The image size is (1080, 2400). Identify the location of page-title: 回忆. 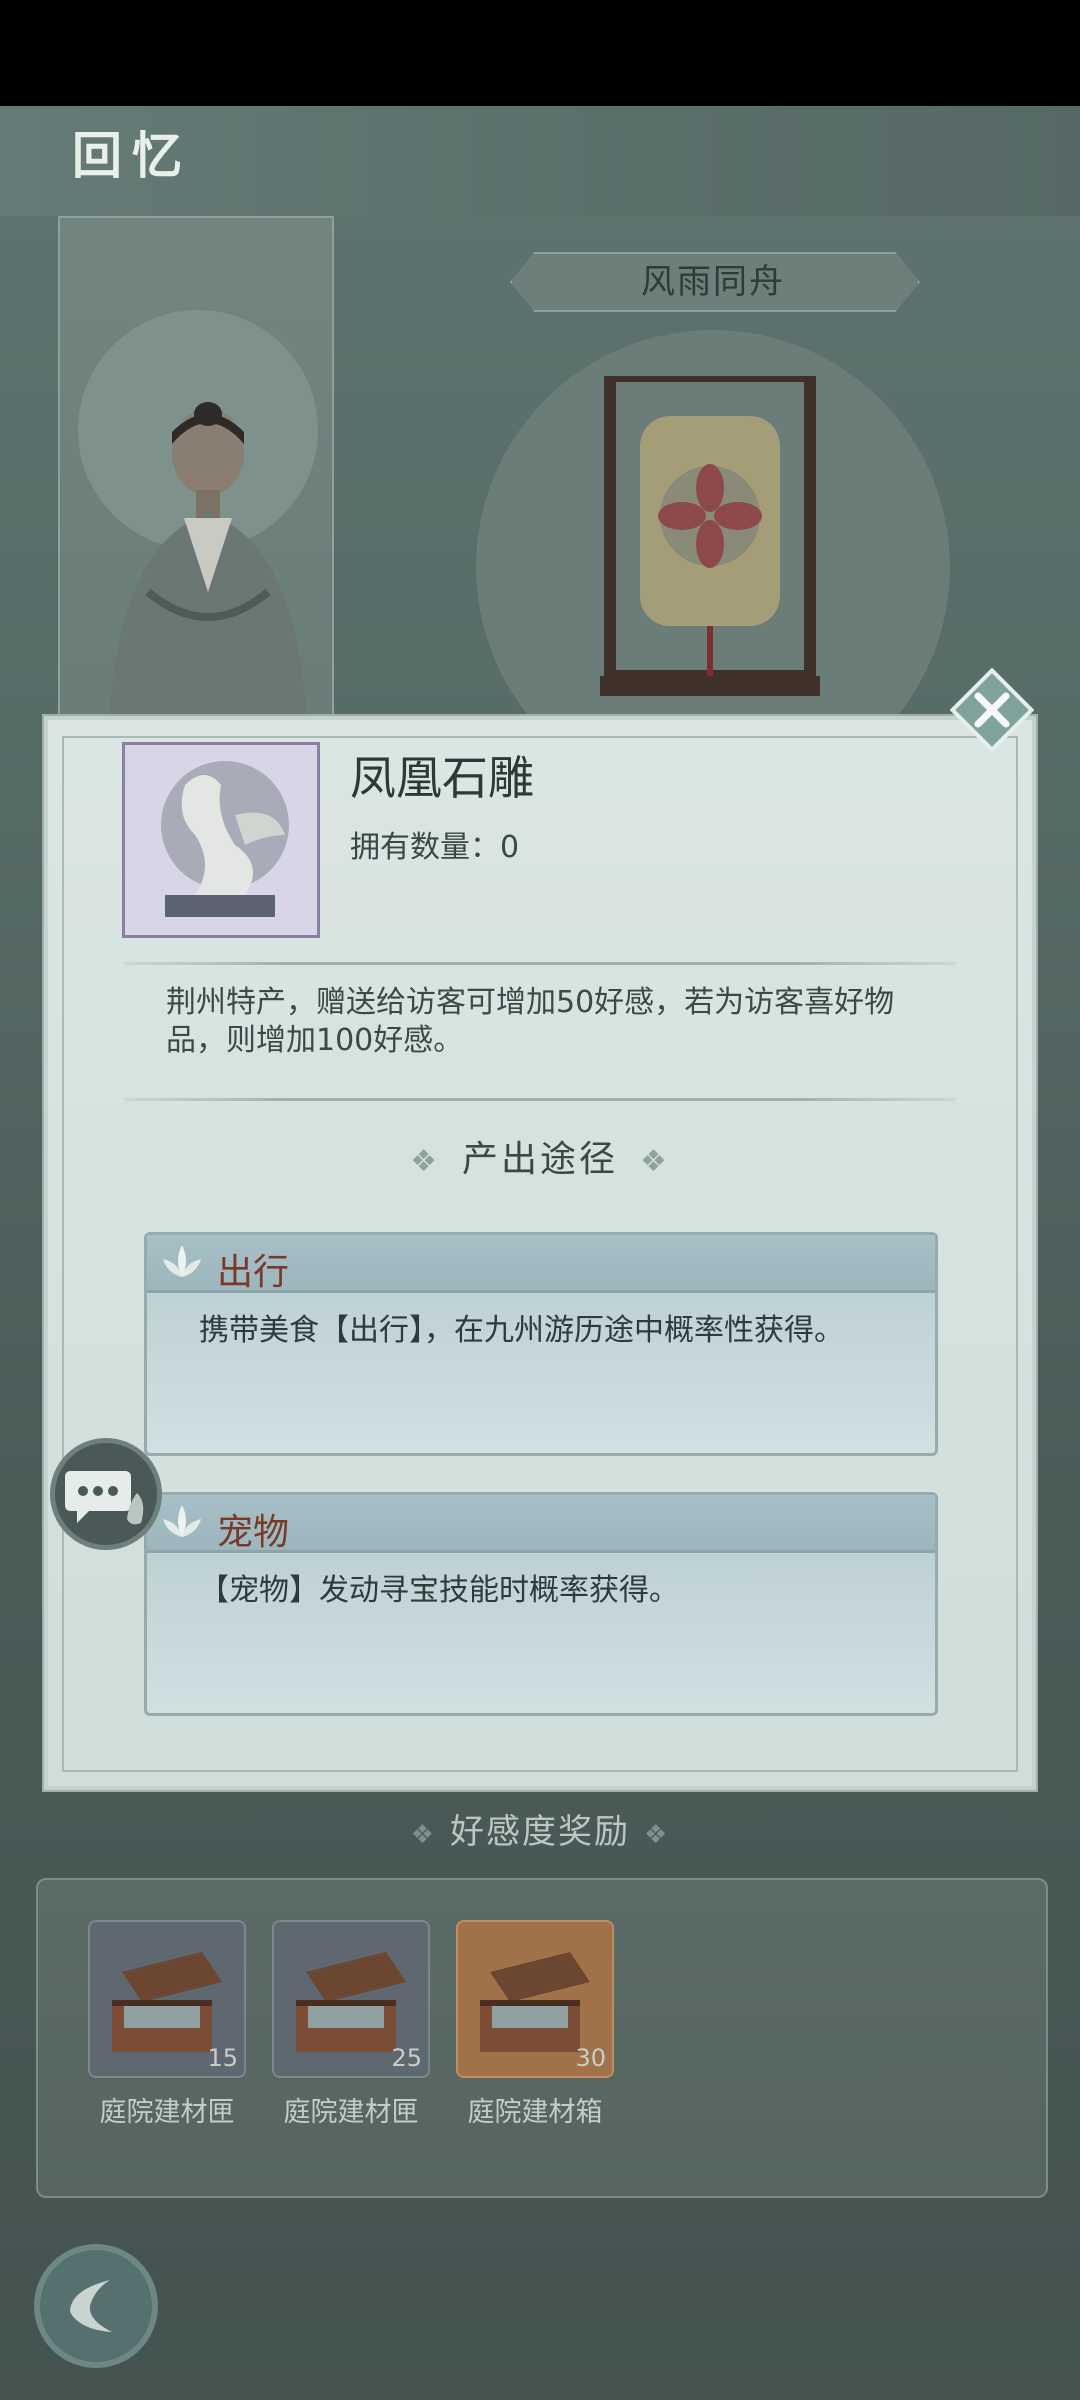
(132, 155).